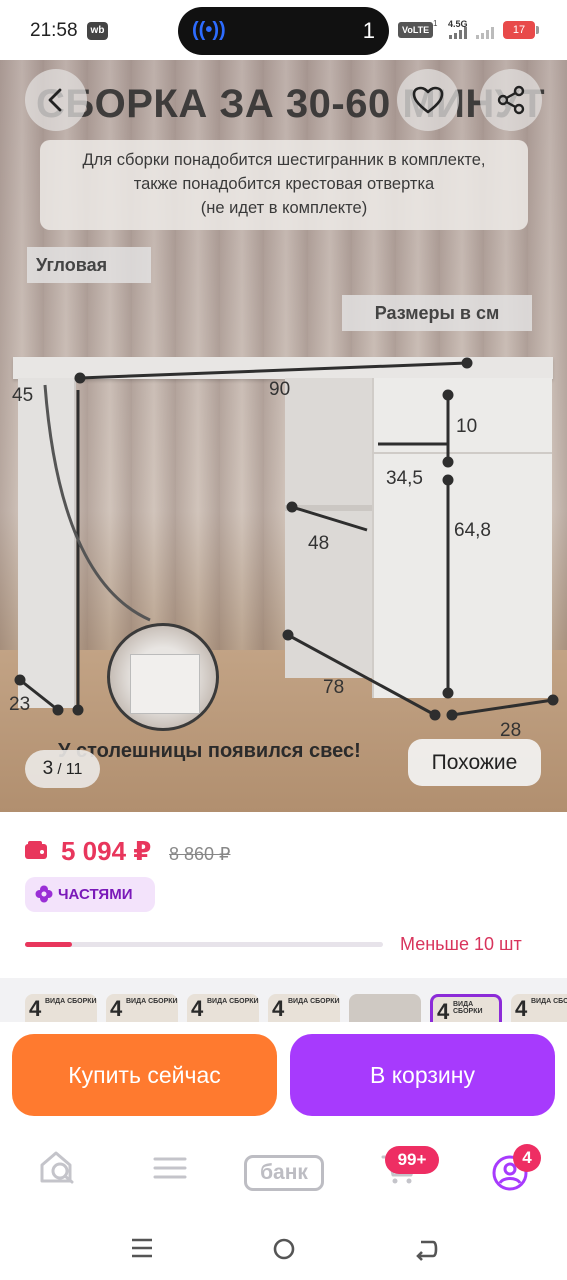 This screenshot has width=567, height=1280. I want to click on dimension-45: 45, so click(23, 395).